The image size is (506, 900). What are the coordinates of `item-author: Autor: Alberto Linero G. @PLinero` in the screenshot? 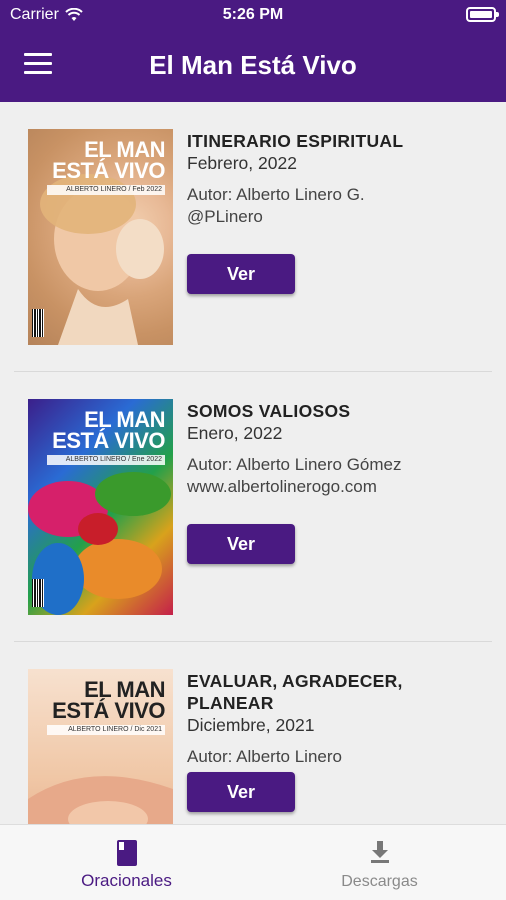 It's located at (276, 205).